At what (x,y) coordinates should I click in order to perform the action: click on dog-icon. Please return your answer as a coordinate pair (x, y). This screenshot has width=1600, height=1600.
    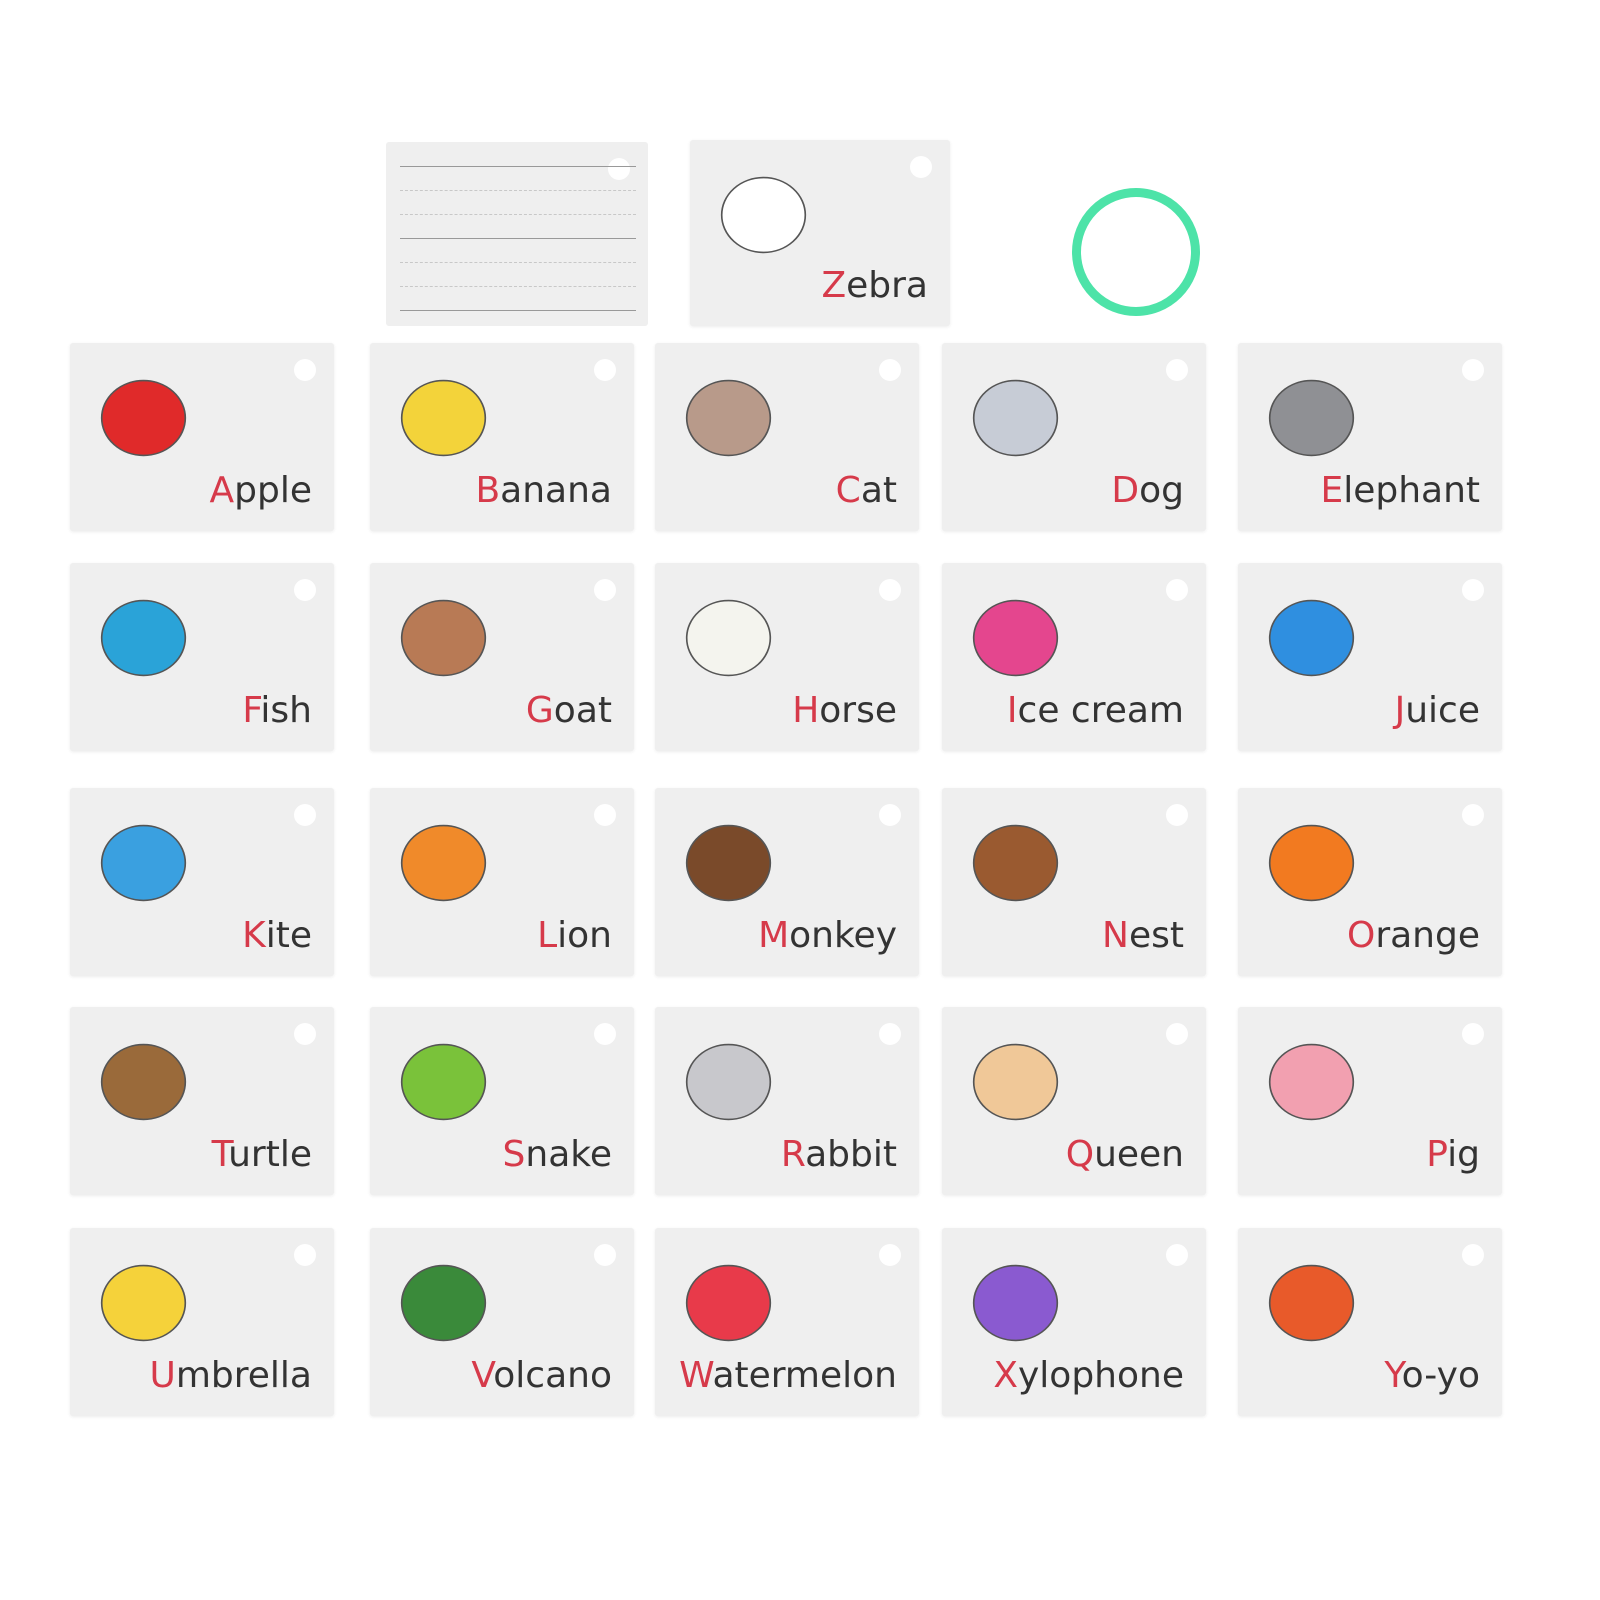
    Looking at the image, I should click on (1015, 418).